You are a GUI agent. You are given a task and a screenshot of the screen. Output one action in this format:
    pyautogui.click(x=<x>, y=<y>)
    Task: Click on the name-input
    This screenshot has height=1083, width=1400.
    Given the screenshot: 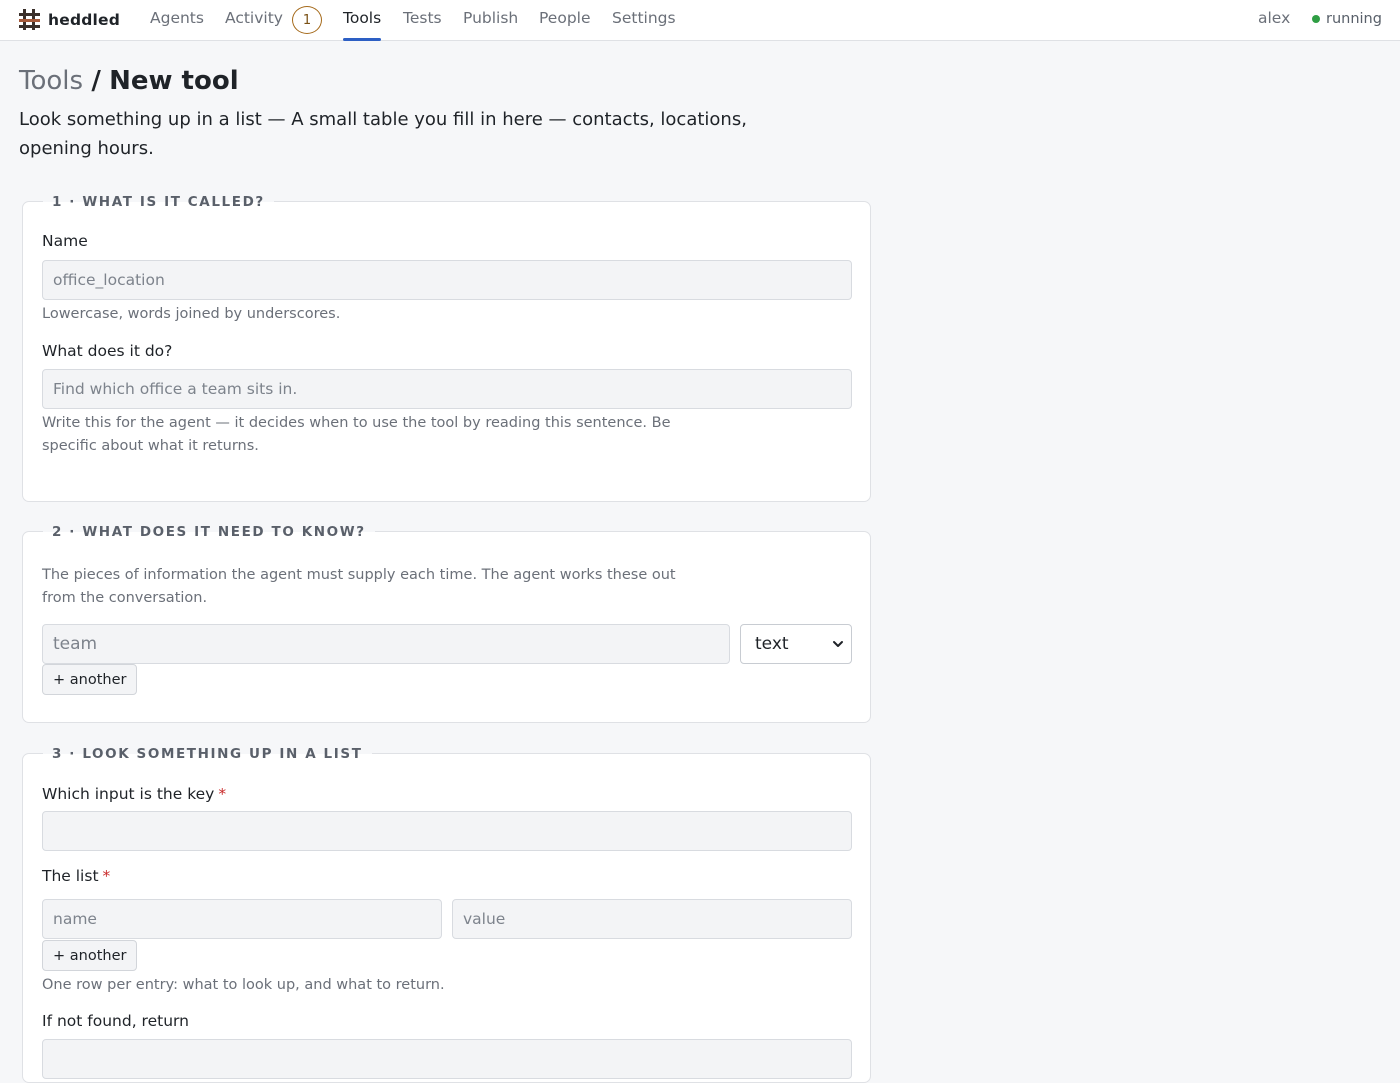 What is the action you would take?
    pyautogui.click(x=447, y=280)
    